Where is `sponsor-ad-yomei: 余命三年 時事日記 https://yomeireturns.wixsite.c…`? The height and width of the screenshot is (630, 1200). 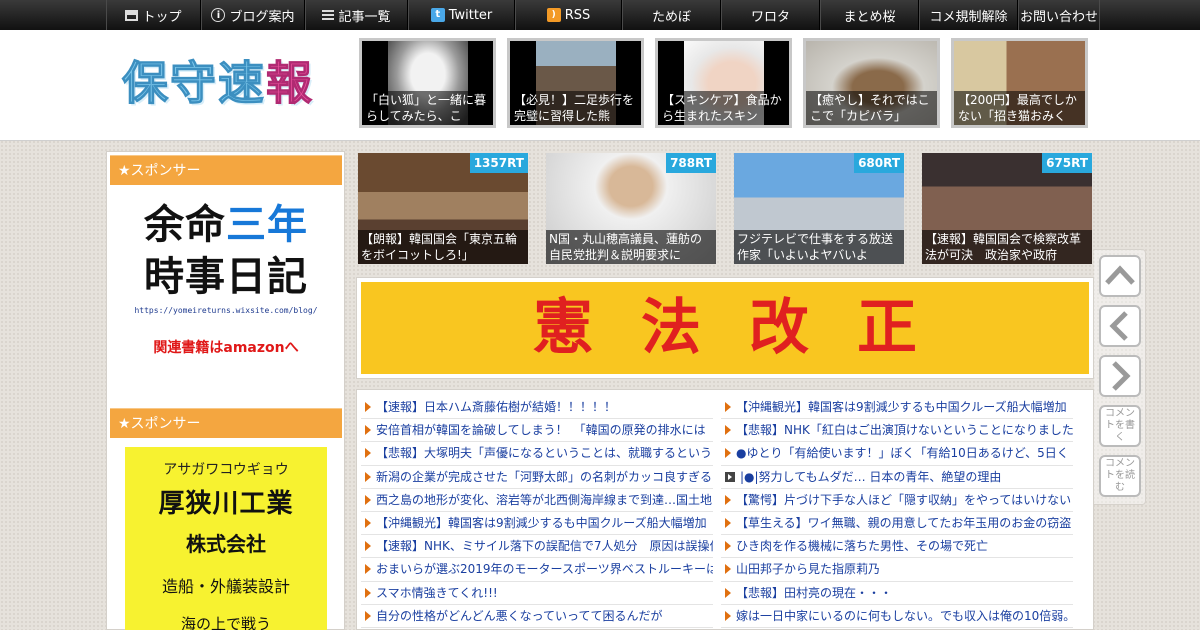 sponsor-ad-yomei: 余命三年 時事日記 https://yomeireturns.wixsite.c… is located at coordinates (226, 290).